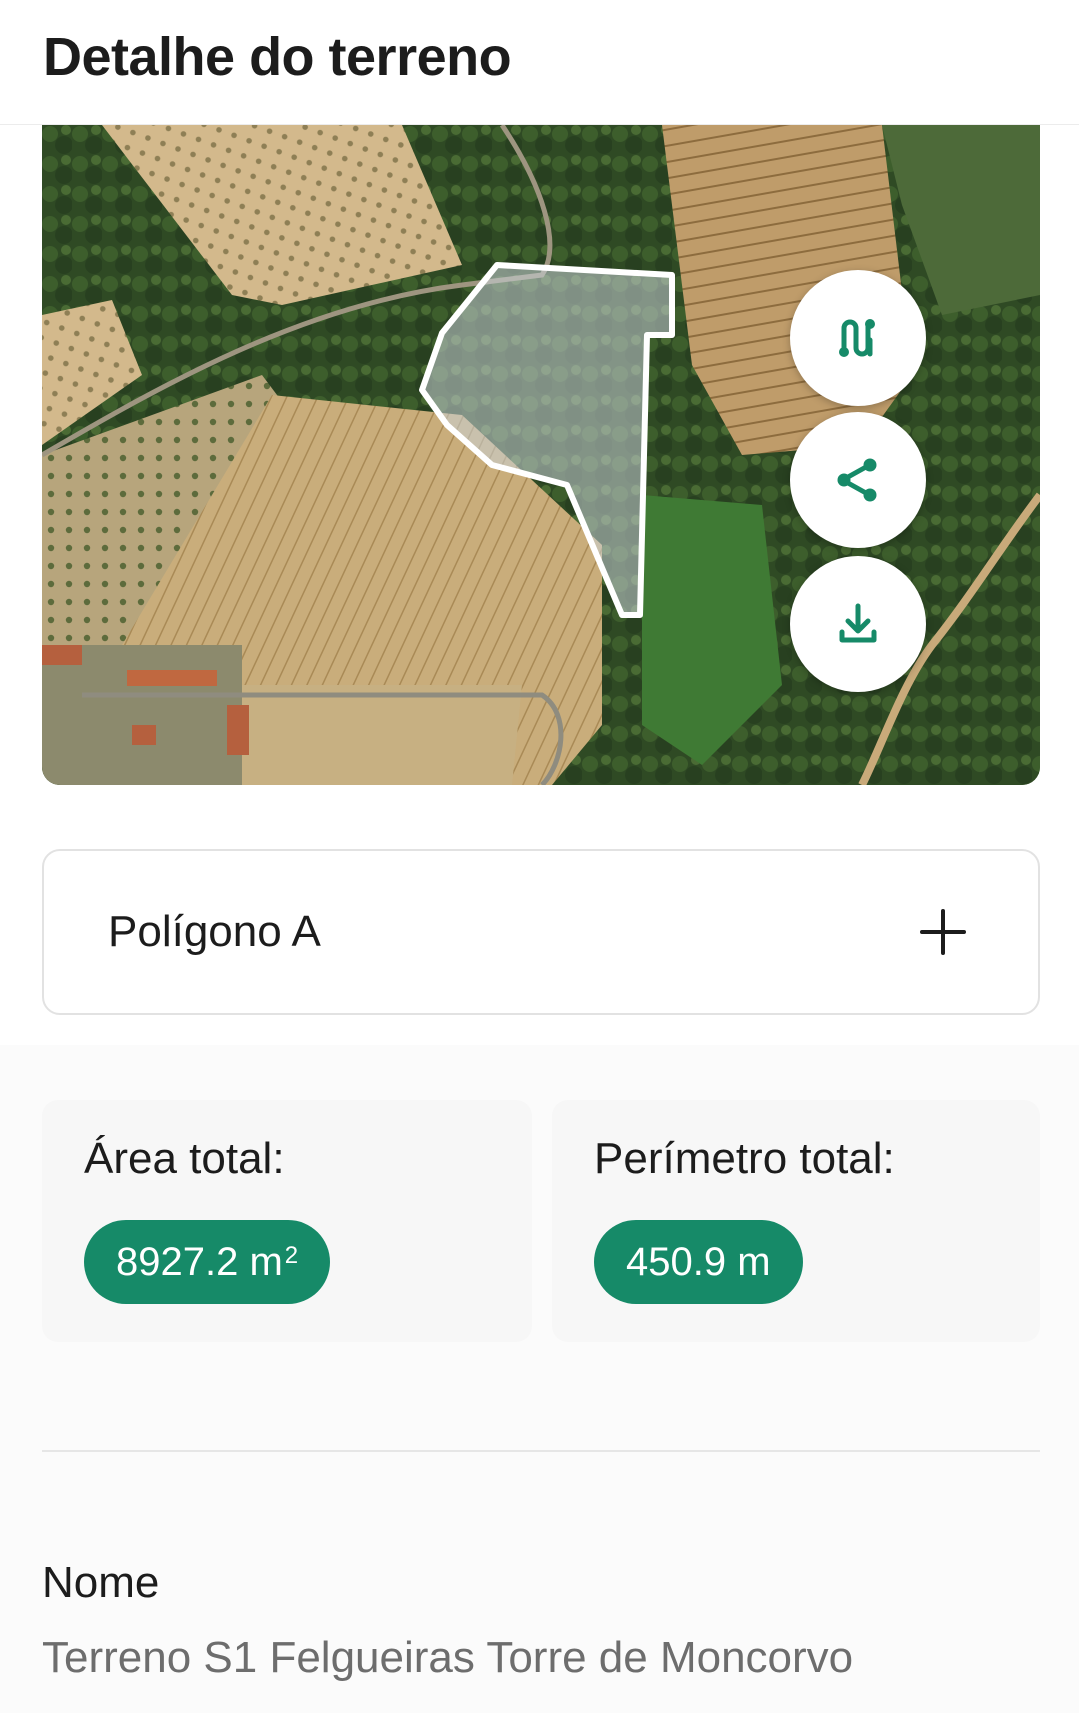 Image resolution: width=1079 pixels, height=1713 pixels. I want to click on route-button, so click(858, 338).